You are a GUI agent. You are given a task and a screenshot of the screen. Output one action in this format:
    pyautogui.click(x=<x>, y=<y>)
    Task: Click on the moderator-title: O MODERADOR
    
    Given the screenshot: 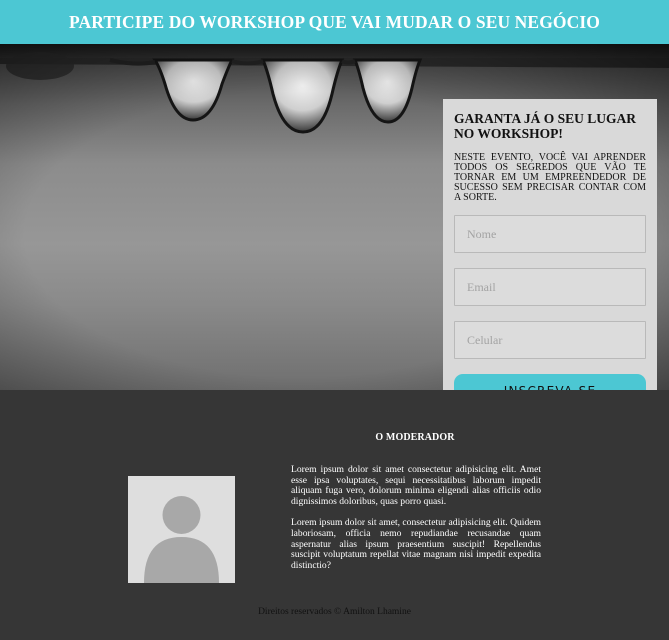 What is the action you would take?
    pyautogui.click(x=415, y=437)
    